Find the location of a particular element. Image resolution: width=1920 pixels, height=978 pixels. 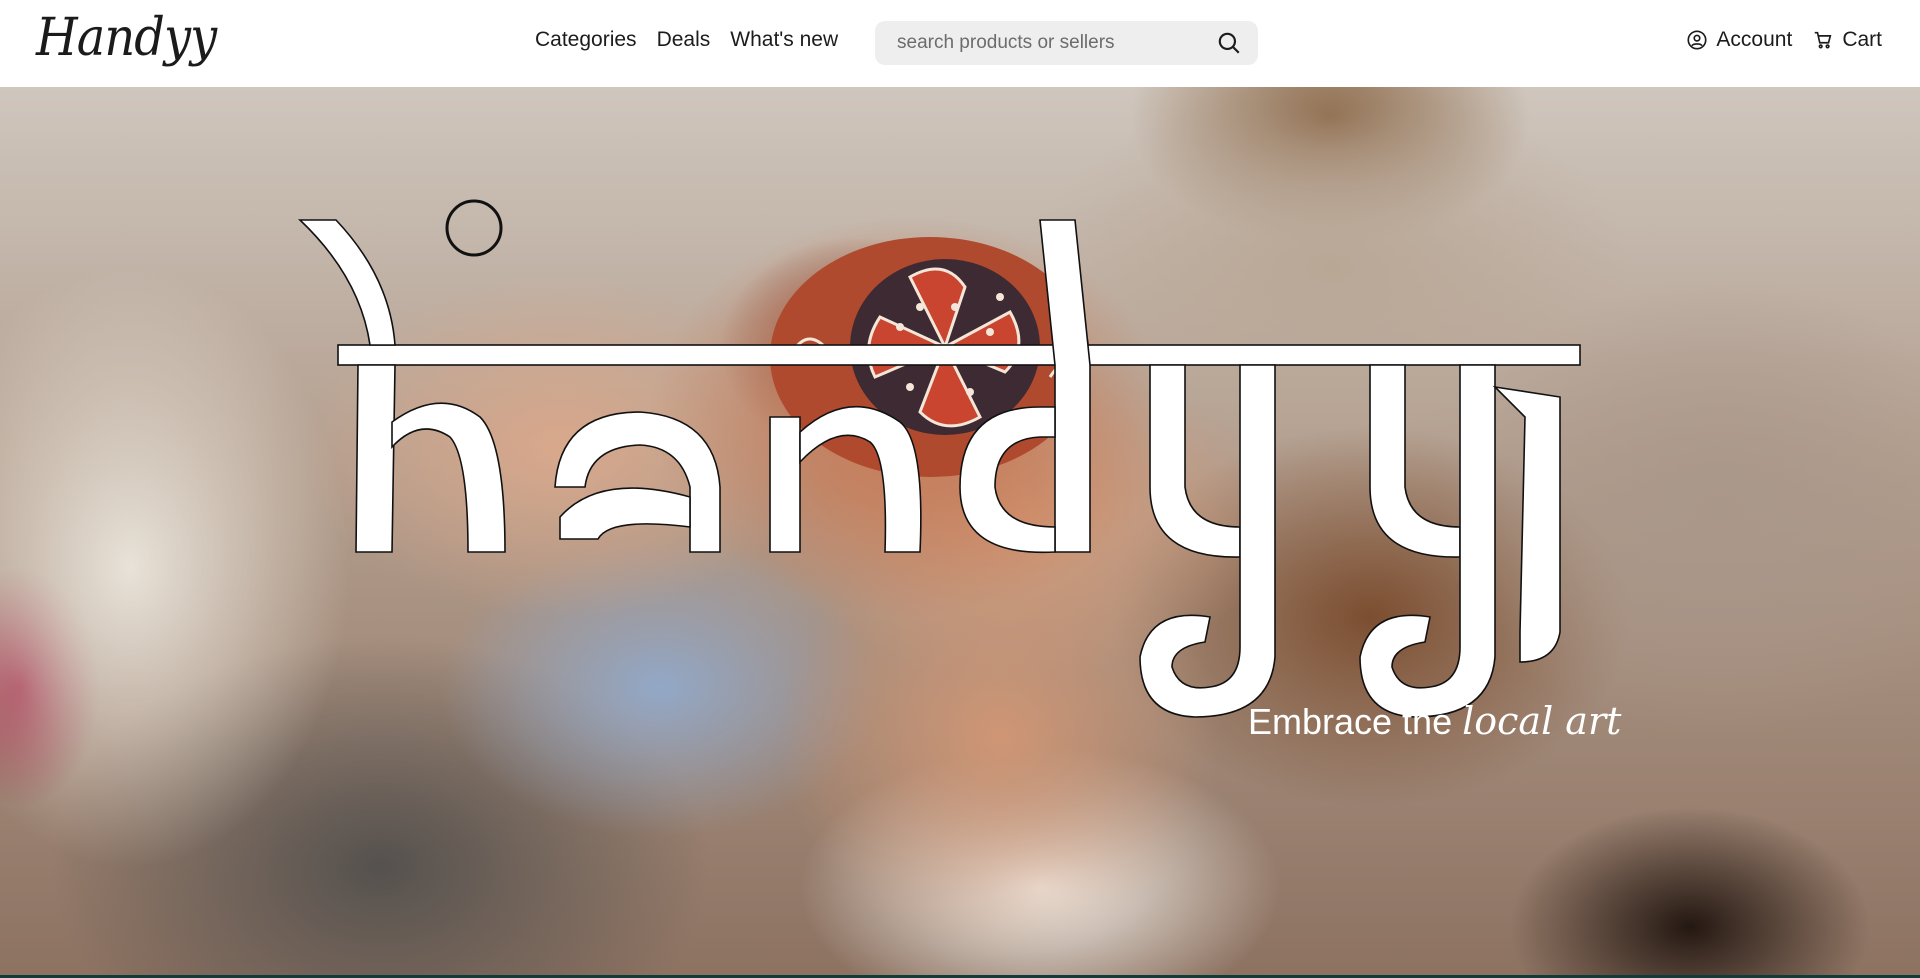

cart-label: Cart is located at coordinates (1862, 39).